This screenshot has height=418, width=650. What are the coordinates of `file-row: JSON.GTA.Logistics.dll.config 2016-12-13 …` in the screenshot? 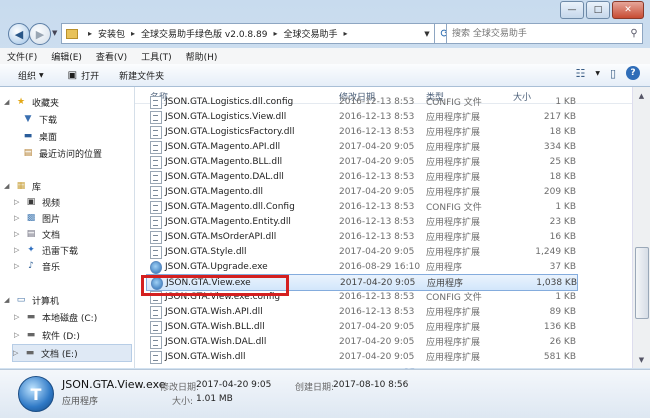 It's located at (361, 101).